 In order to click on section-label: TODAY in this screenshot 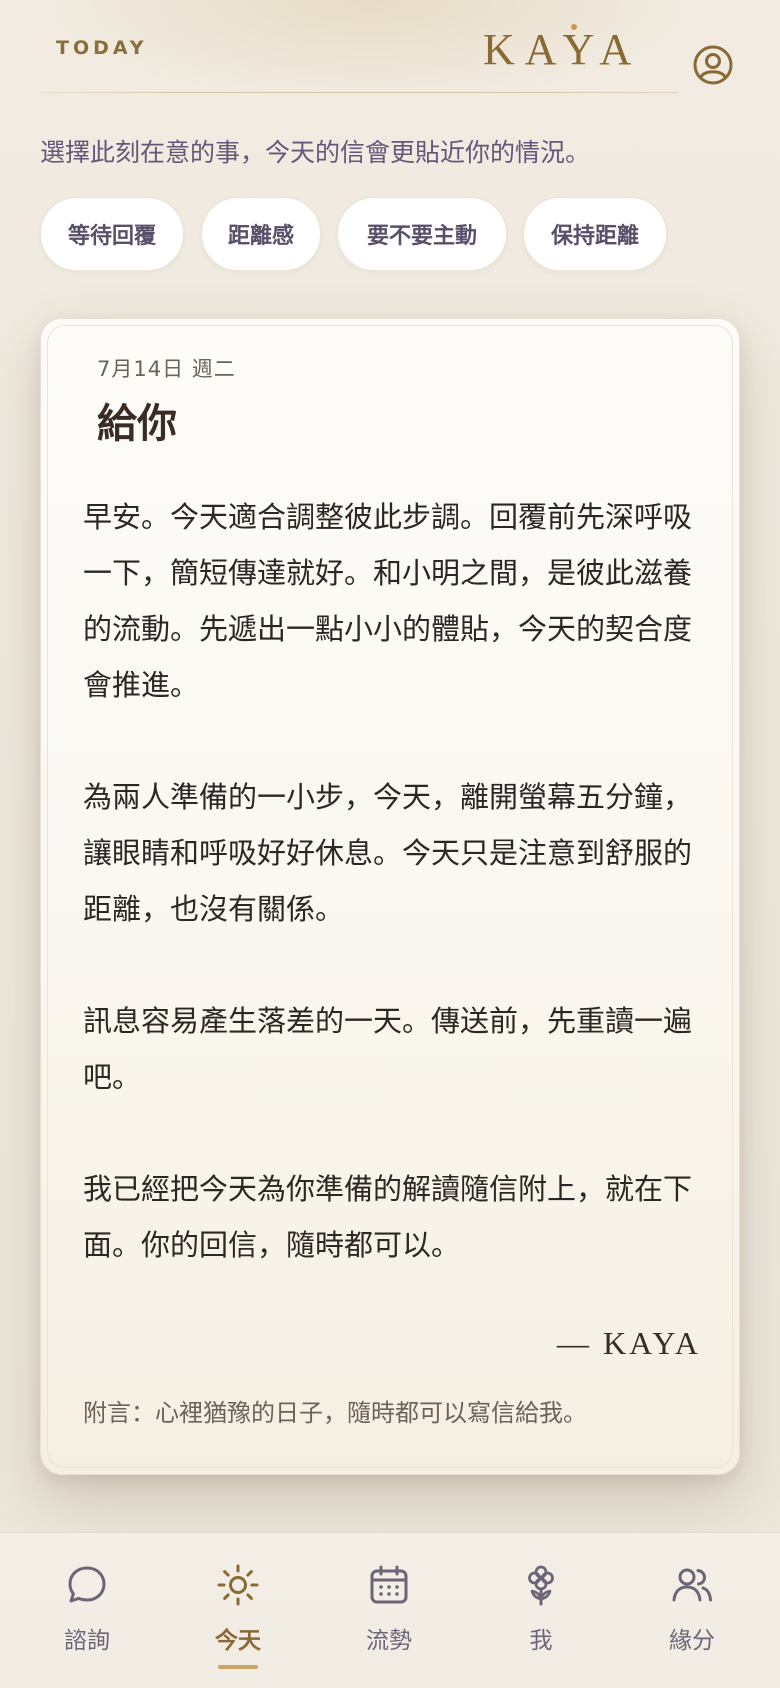, I will do `click(102, 48)`.